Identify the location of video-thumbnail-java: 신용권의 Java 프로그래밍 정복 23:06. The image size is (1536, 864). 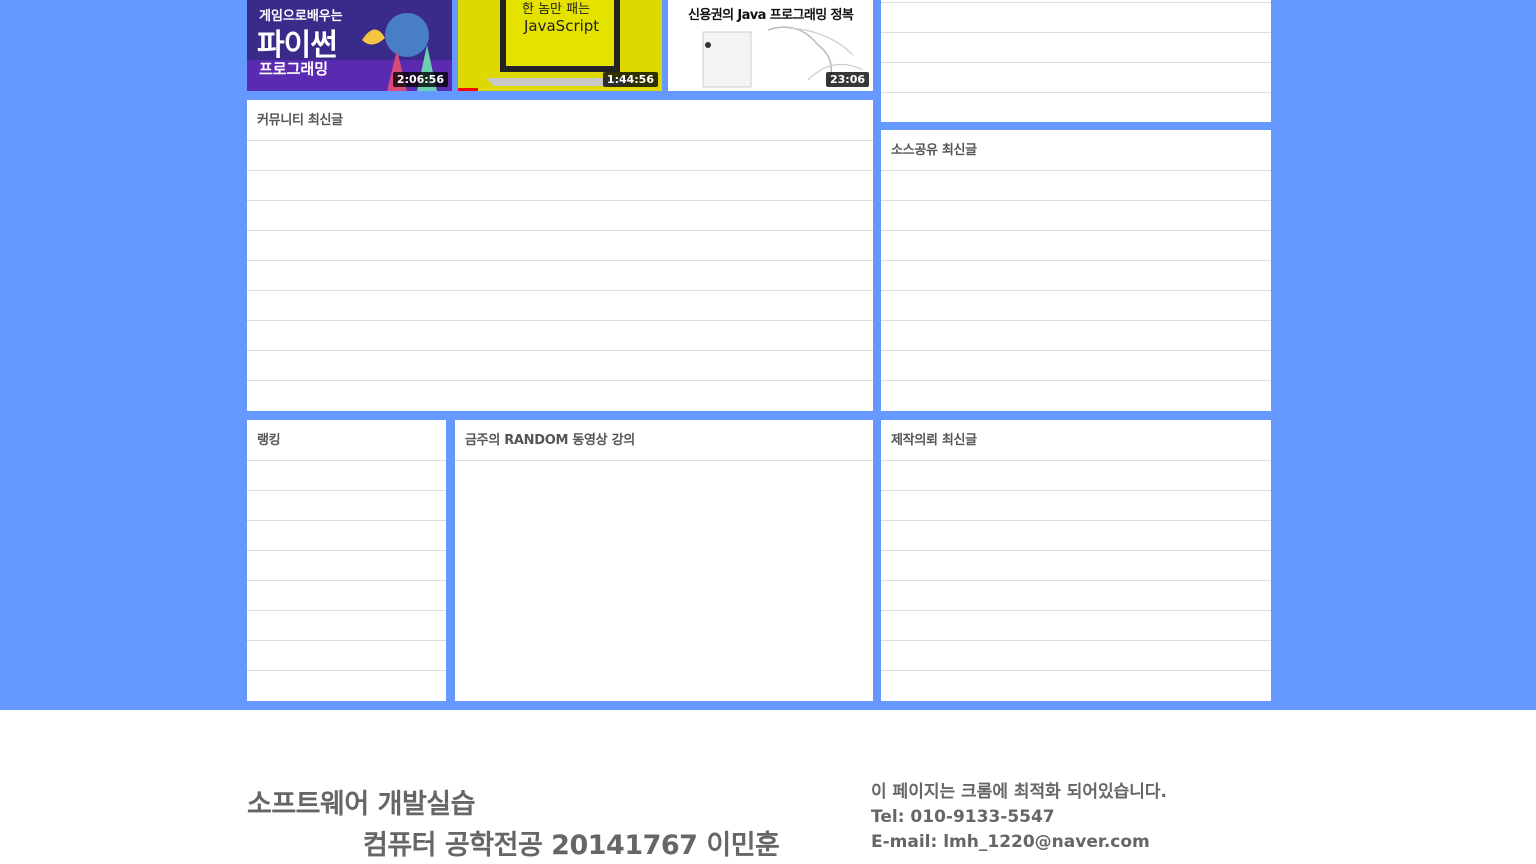
(770, 45).